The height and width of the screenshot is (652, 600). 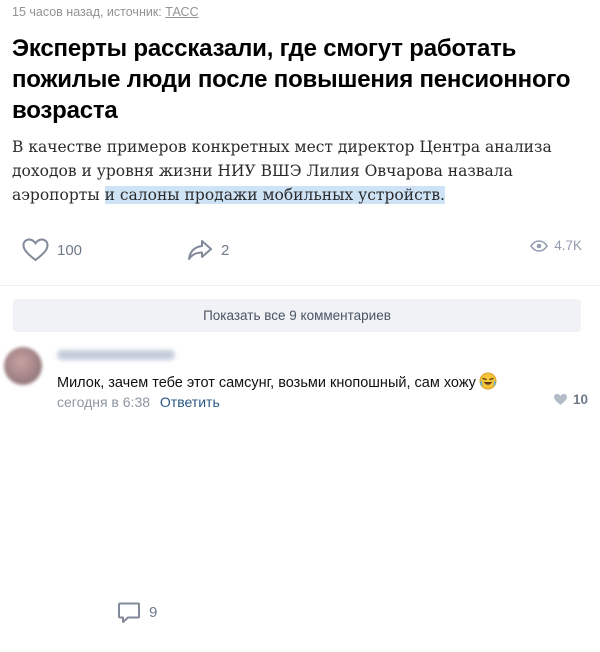 I want to click on share-button: 2, so click(x=208, y=250).